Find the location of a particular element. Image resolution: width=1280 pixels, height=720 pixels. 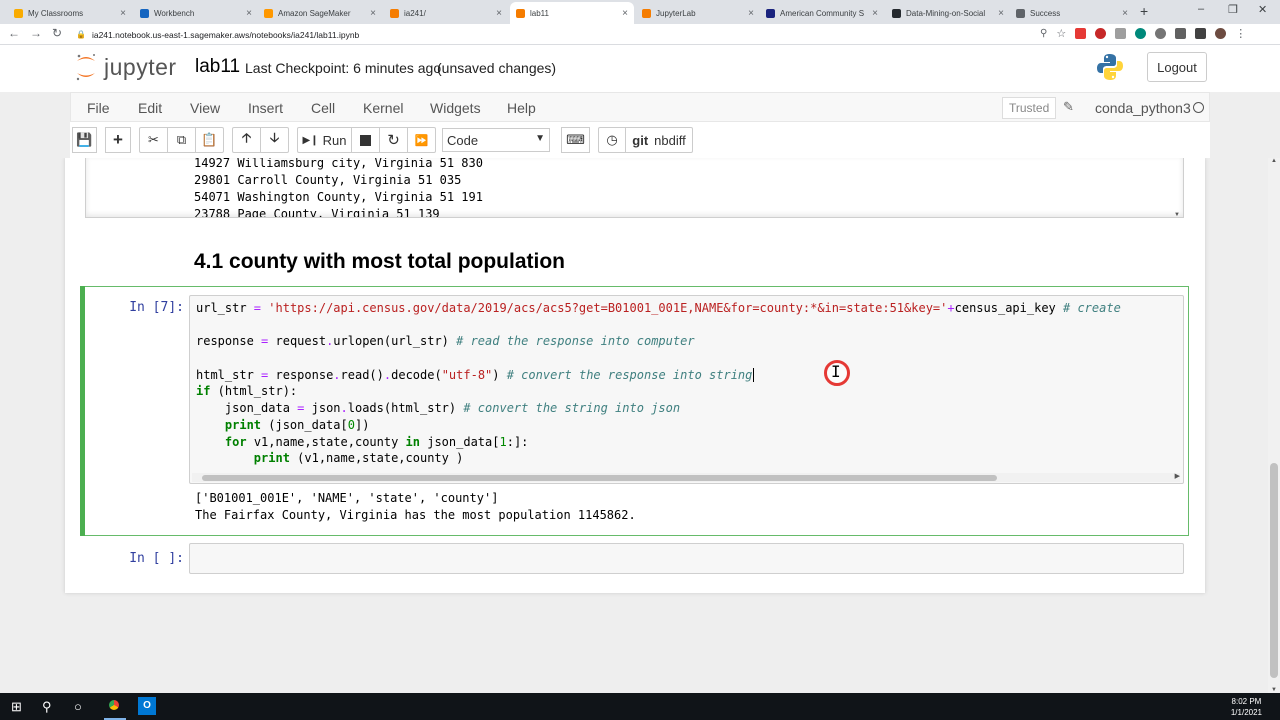

save-button: 💾 is located at coordinates (84, 140).